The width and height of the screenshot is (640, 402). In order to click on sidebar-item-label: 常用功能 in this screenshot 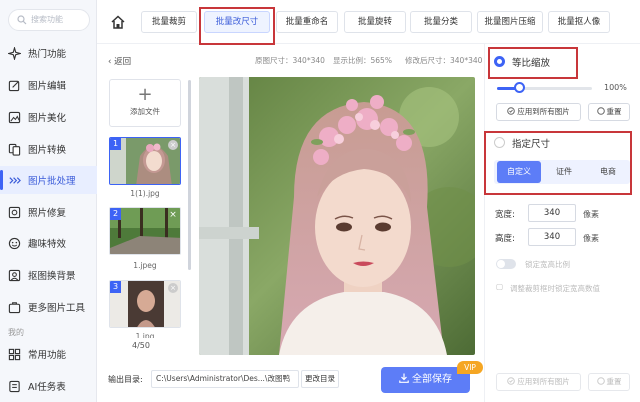, I will do `click(47, 355)`.